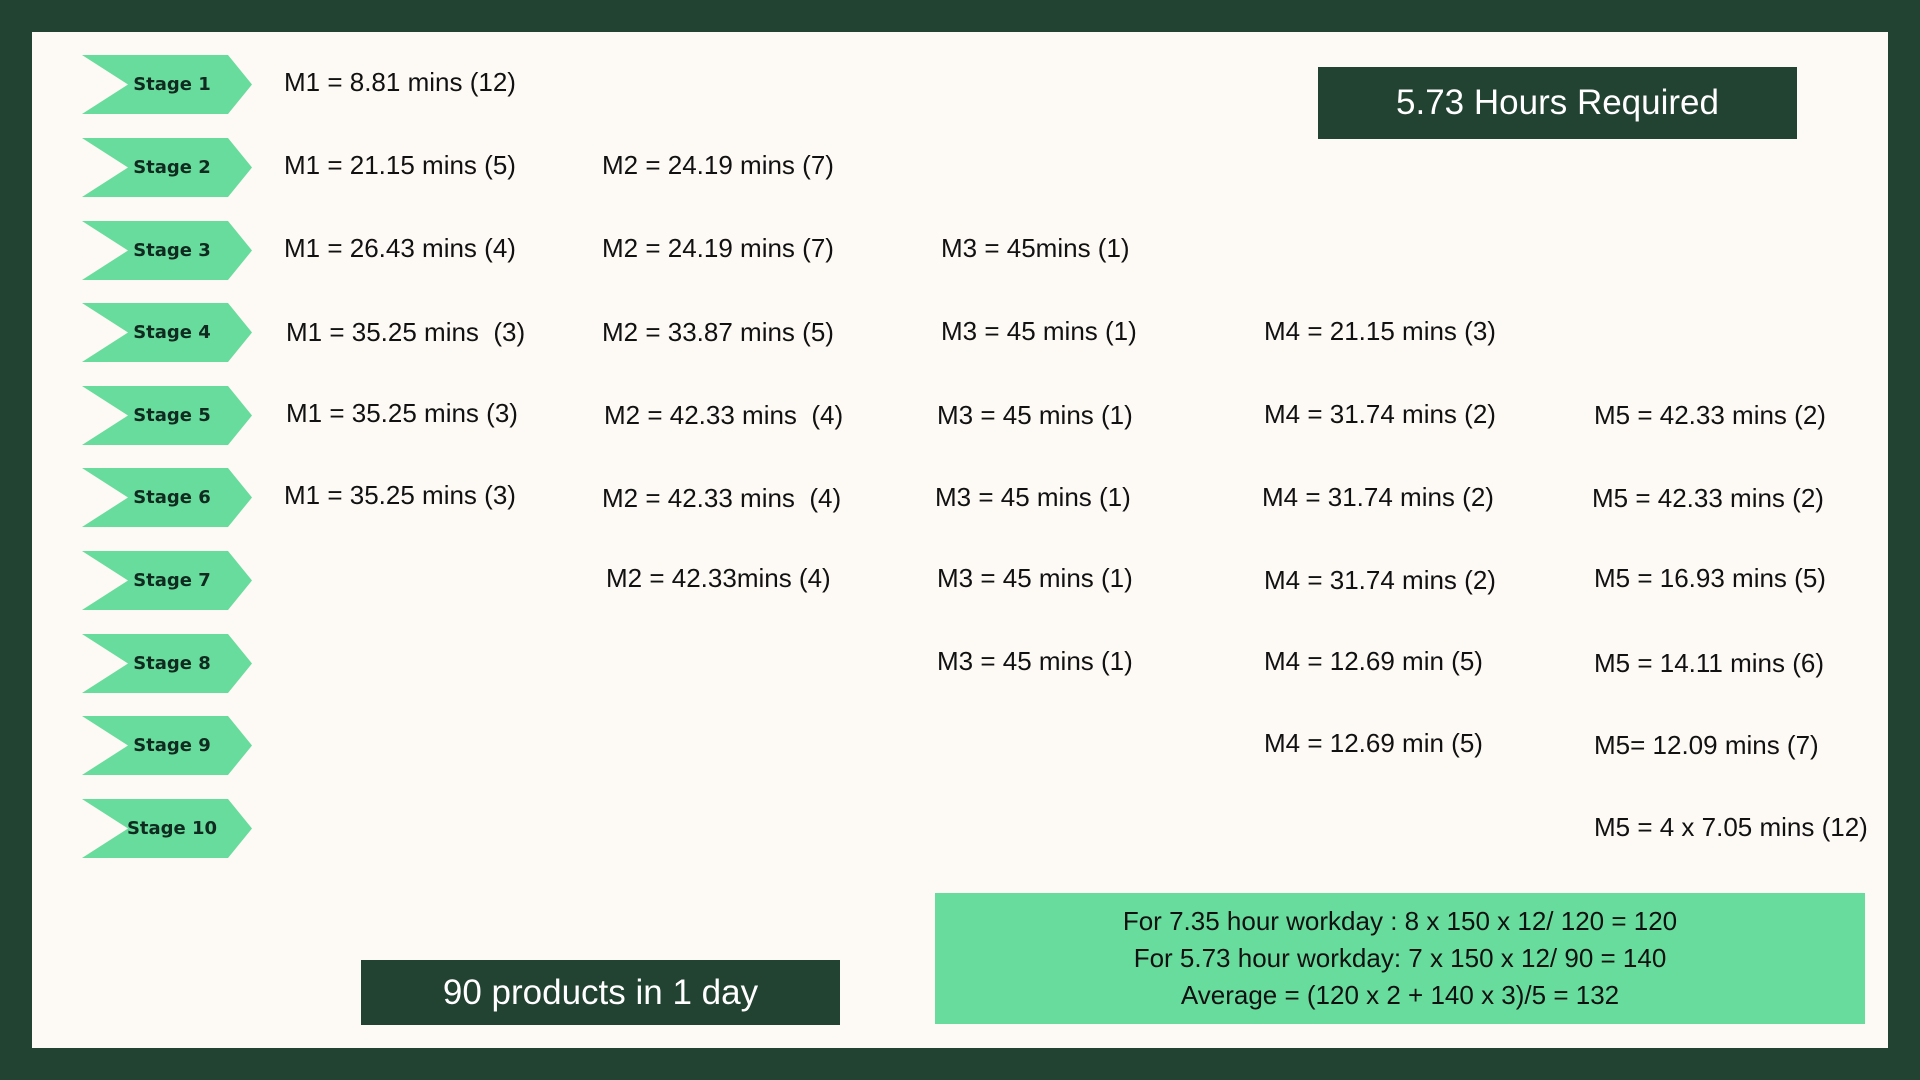 Image resolution: width=1920 pixels, height=1080 pixels. Describe the element at coordinates (172, 250) in the screenshot. I see `stage-label: Stage 3` at that location.